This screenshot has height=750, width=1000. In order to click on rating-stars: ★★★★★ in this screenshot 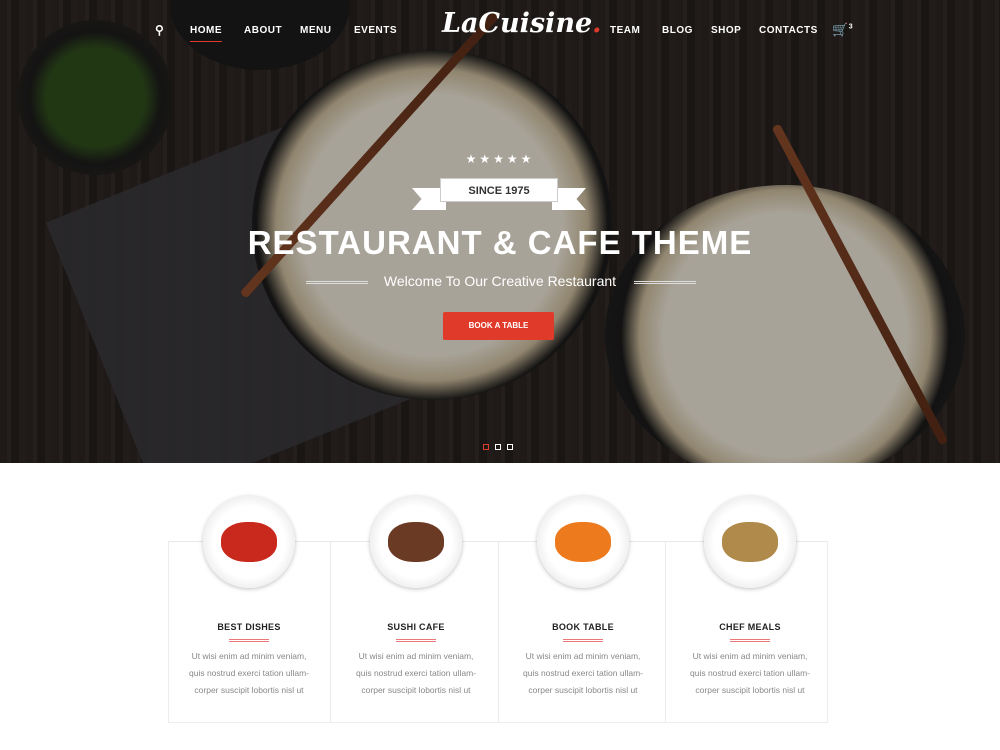, I will do `click(500, 159)`.